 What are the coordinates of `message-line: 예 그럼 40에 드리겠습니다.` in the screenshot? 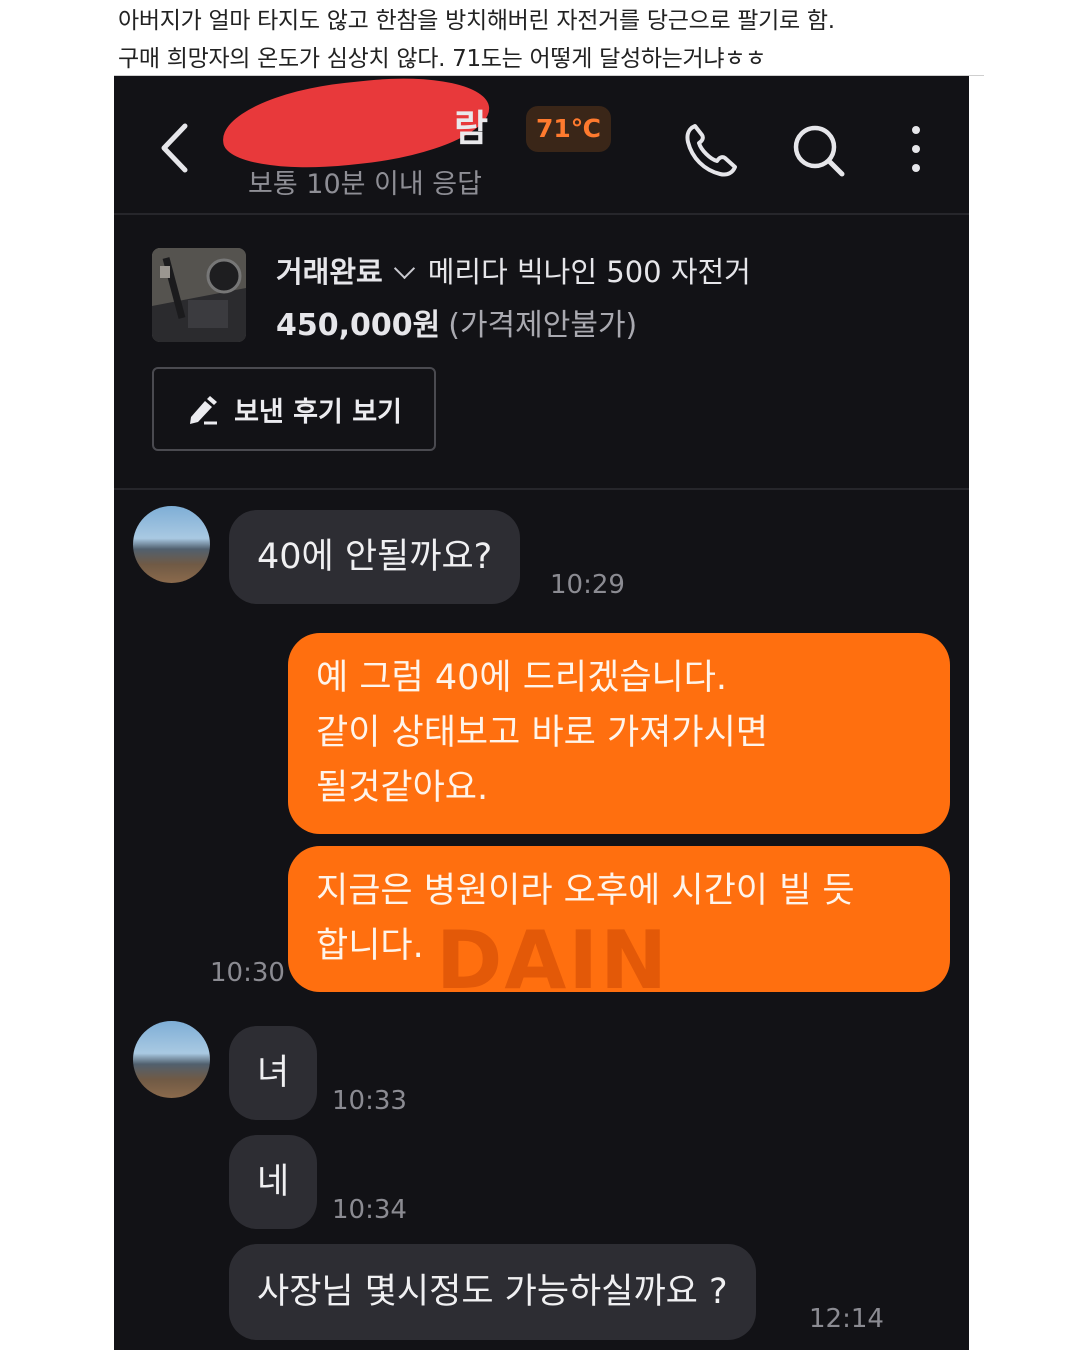 It's located at (522, 678).